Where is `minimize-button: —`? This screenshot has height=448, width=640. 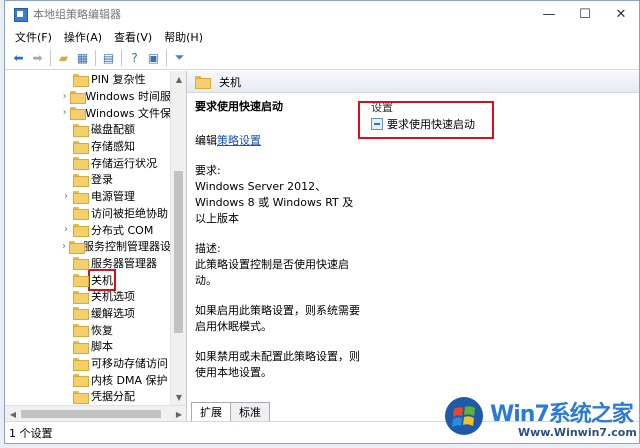
minimize-button: — is located at coordinates (549, 14).